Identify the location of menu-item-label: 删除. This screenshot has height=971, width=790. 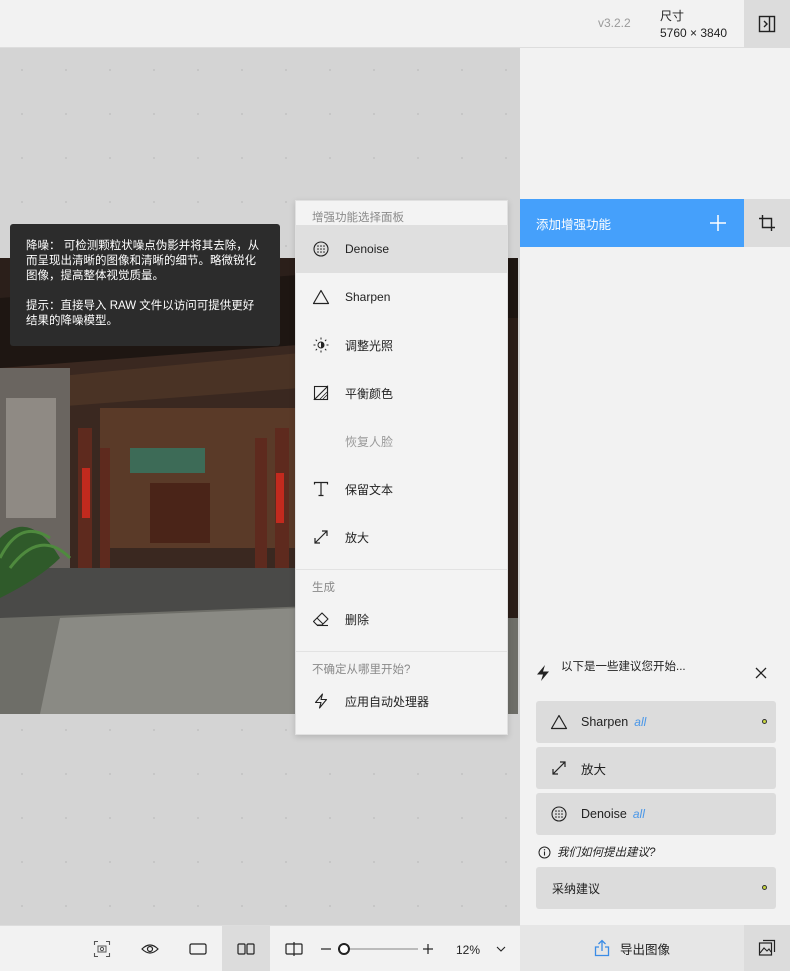
(357, 619).